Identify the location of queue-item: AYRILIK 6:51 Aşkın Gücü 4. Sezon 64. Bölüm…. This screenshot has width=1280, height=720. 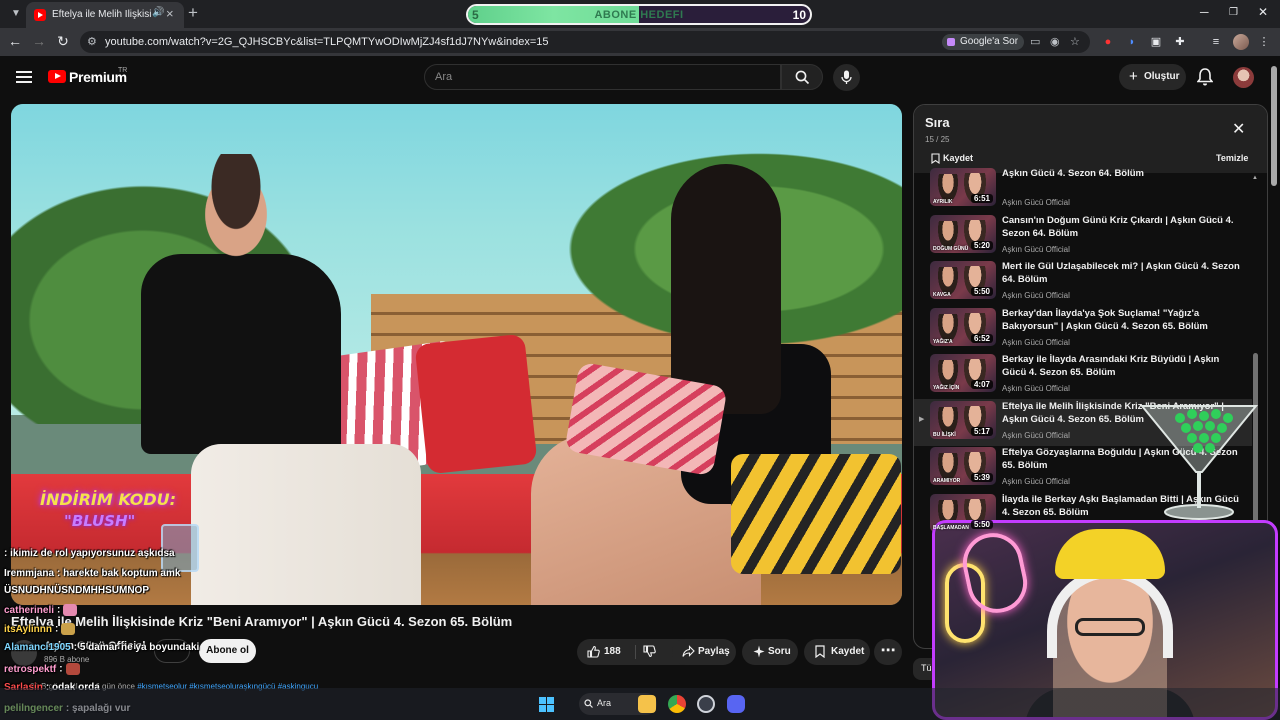
(1083, 189).